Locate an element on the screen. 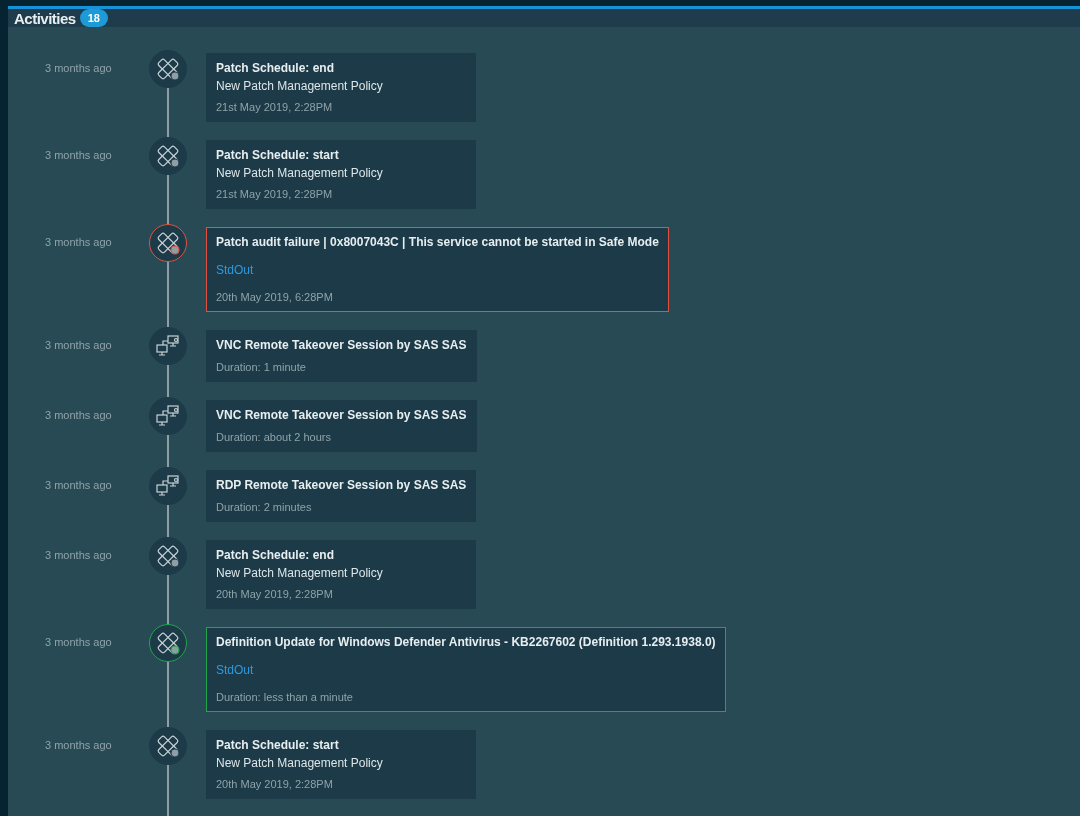 This screenshot has height=816, width=1080. activity-detail: Duration: 1 minute is located at coordinates (261, 367).